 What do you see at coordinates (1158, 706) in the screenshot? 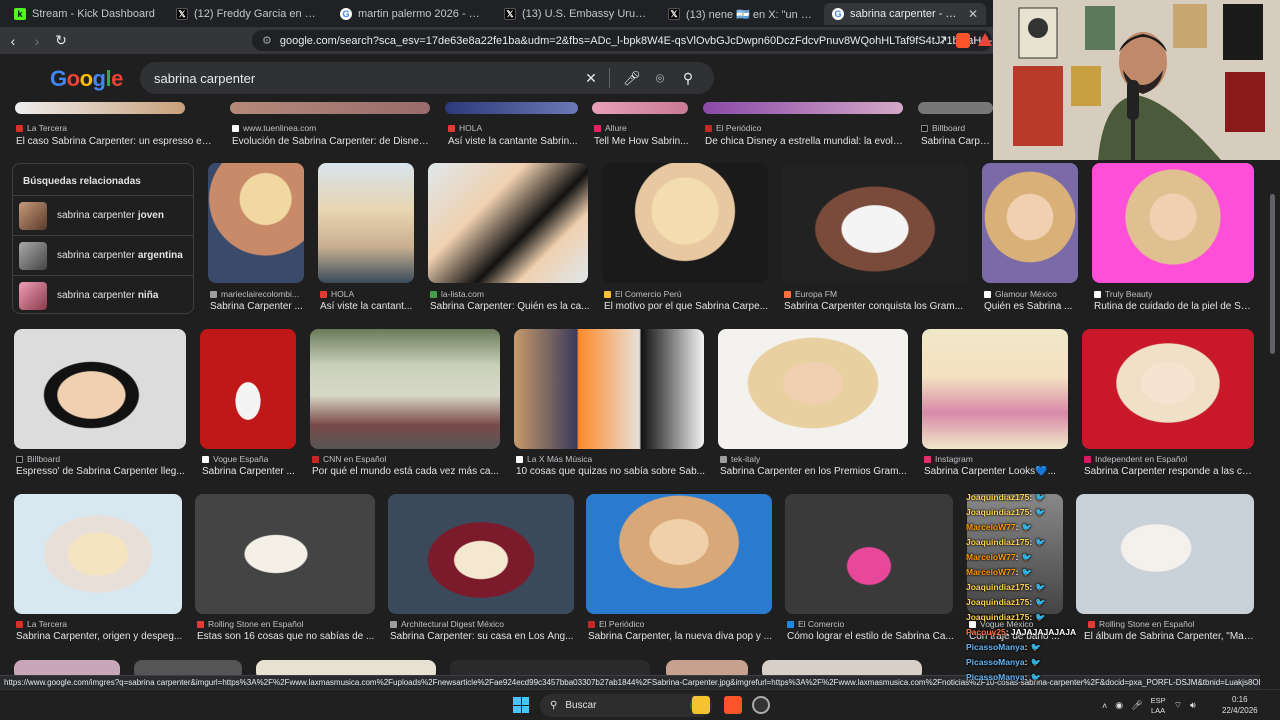
I see `language-indicator: ESP LAA` at bounding box center [1158, 706].